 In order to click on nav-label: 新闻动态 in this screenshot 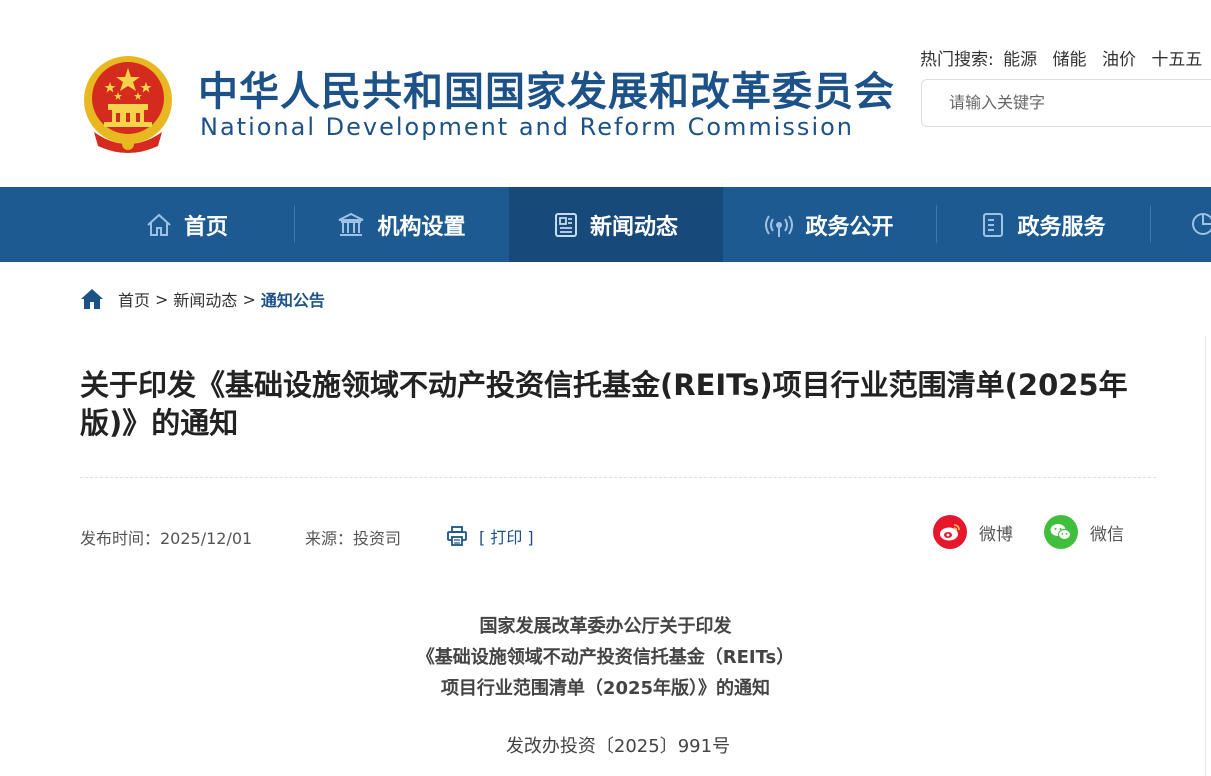, I will do `click(633, 227)`.